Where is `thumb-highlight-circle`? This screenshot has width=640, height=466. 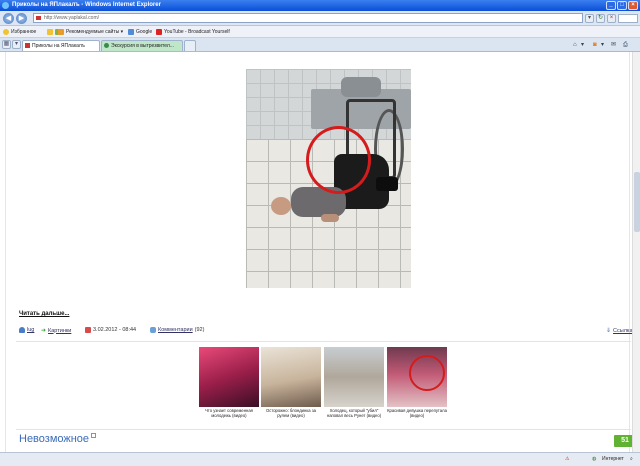 thumb-highlight-circle is located at coordinates (427, 373).